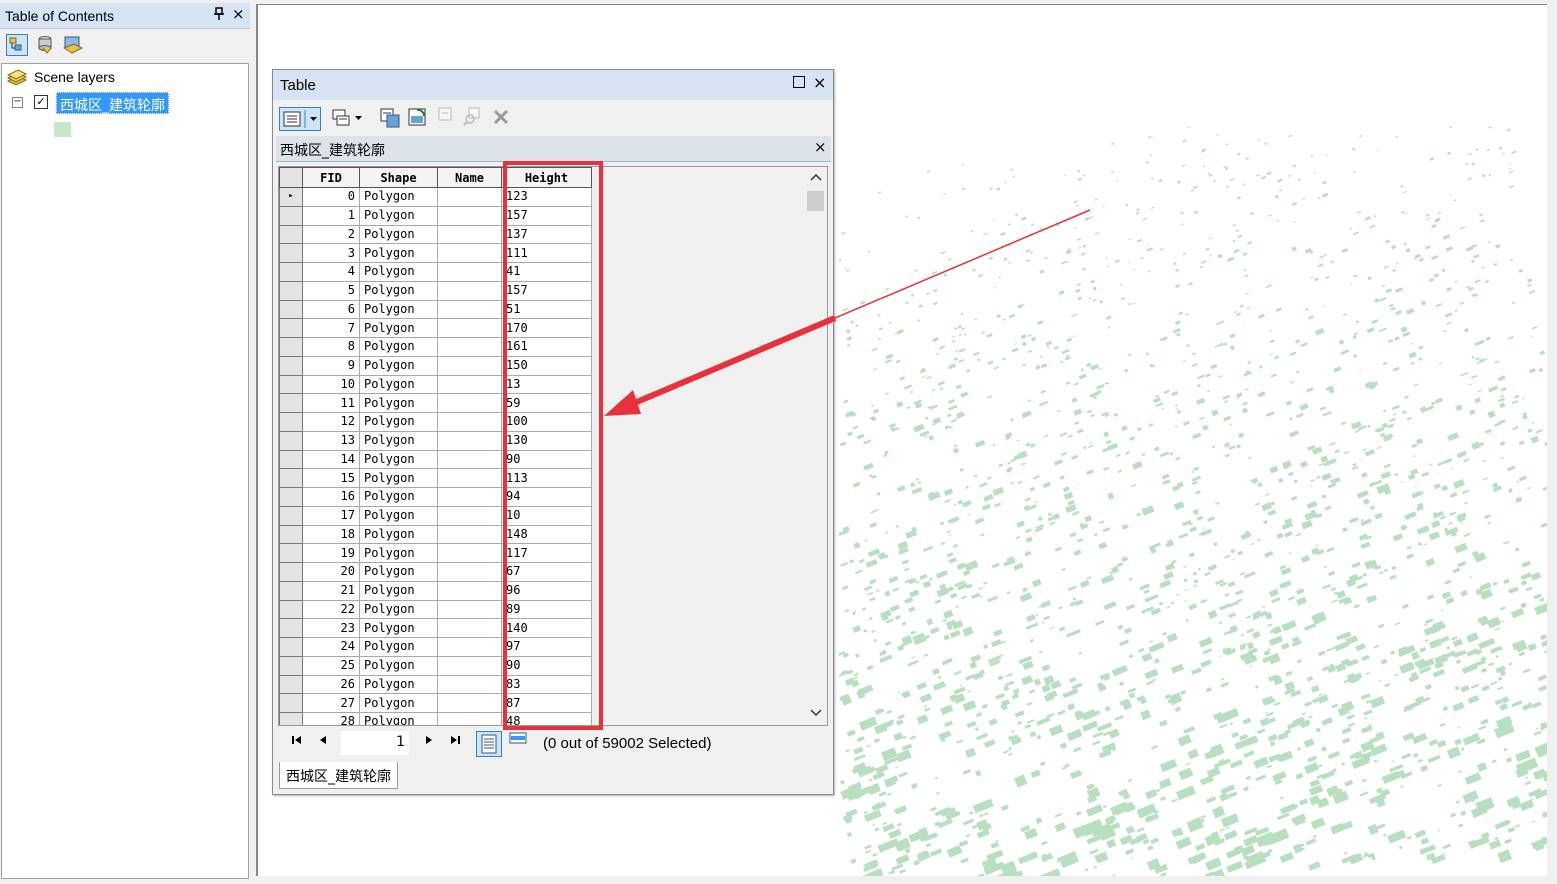 This screenshot has width=1557, height=884. I want to click on table-options-icon, so click(300, 119).